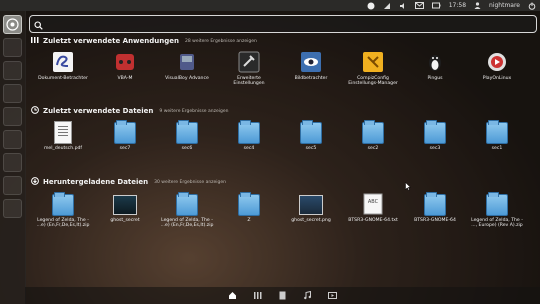  What do you see at coordinates (125, 148) in the screenshot?
I see `item-label: sec7` at bounding box center [125, 148].